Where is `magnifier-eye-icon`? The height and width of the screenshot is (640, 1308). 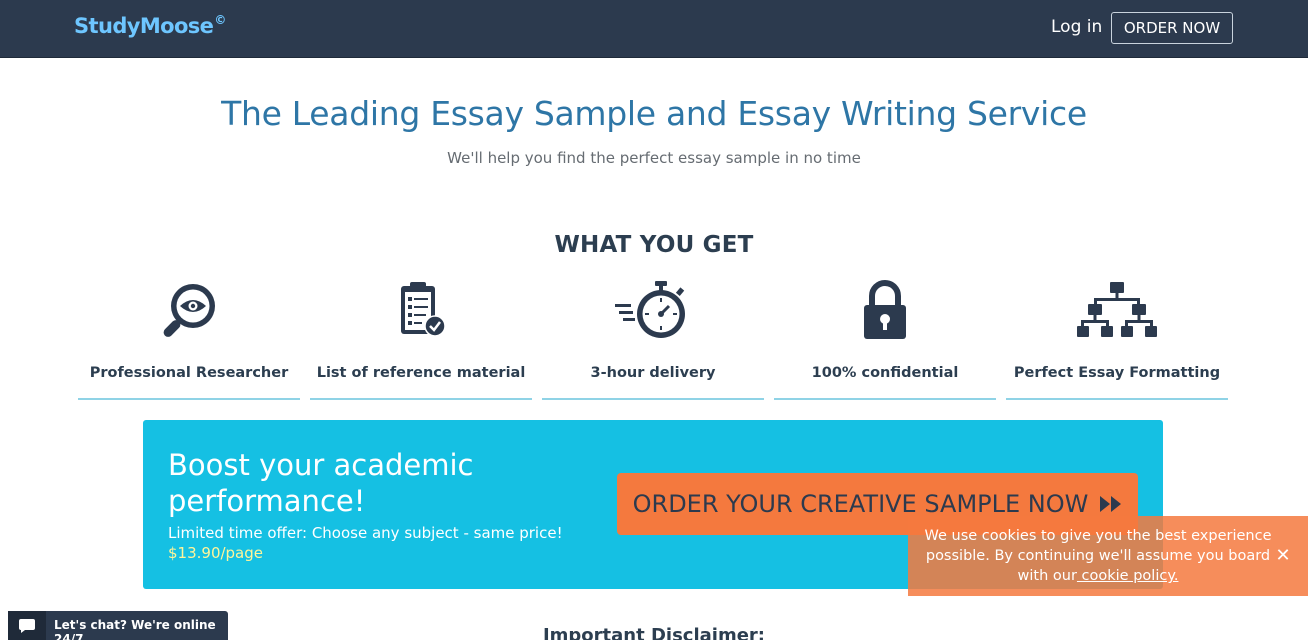 magnifier-eye-icon is located at coordinates (189, 310).